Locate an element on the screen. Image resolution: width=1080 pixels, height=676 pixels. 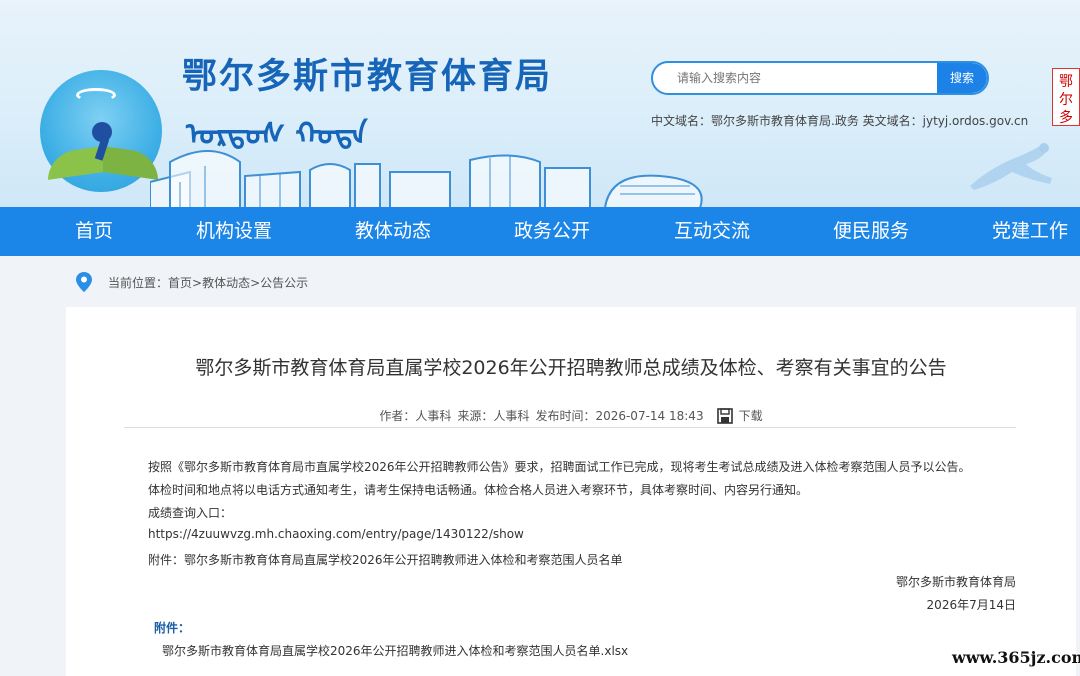
breadcrumb: 当前位置：首页>教体动态>公告公示 is located at coordinates (192, 282).